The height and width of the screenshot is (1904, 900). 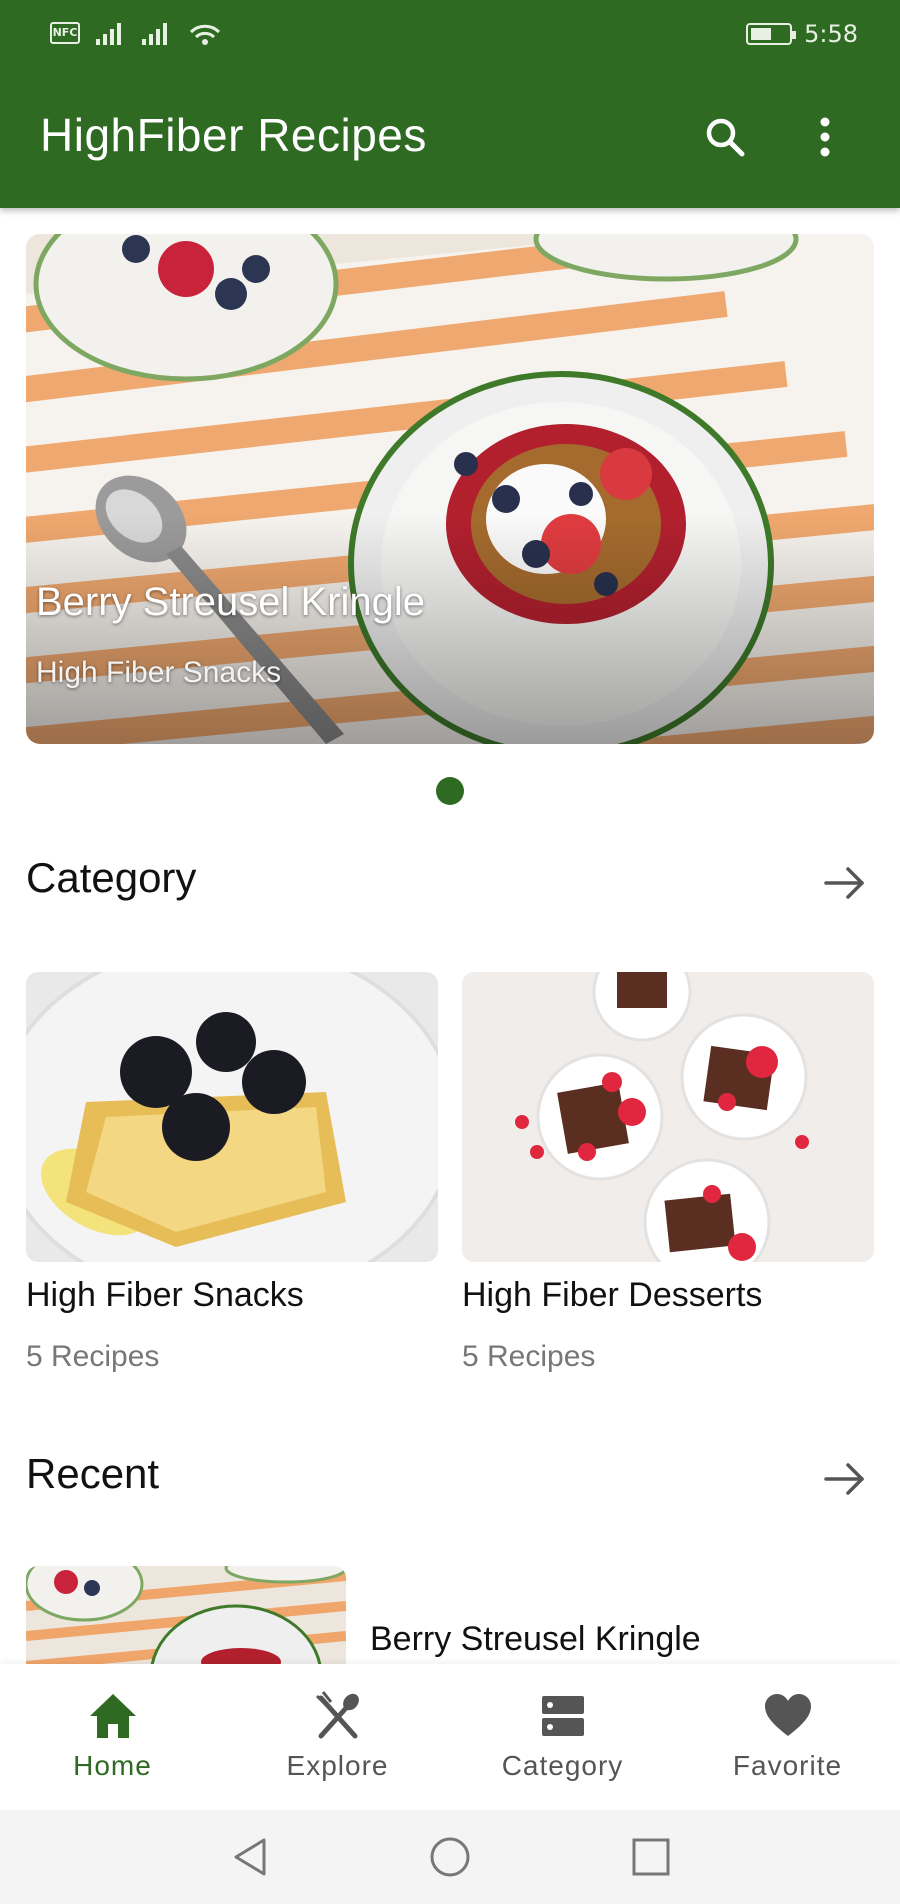 I want to click on recents-icon, so click(x=651, y=1857).